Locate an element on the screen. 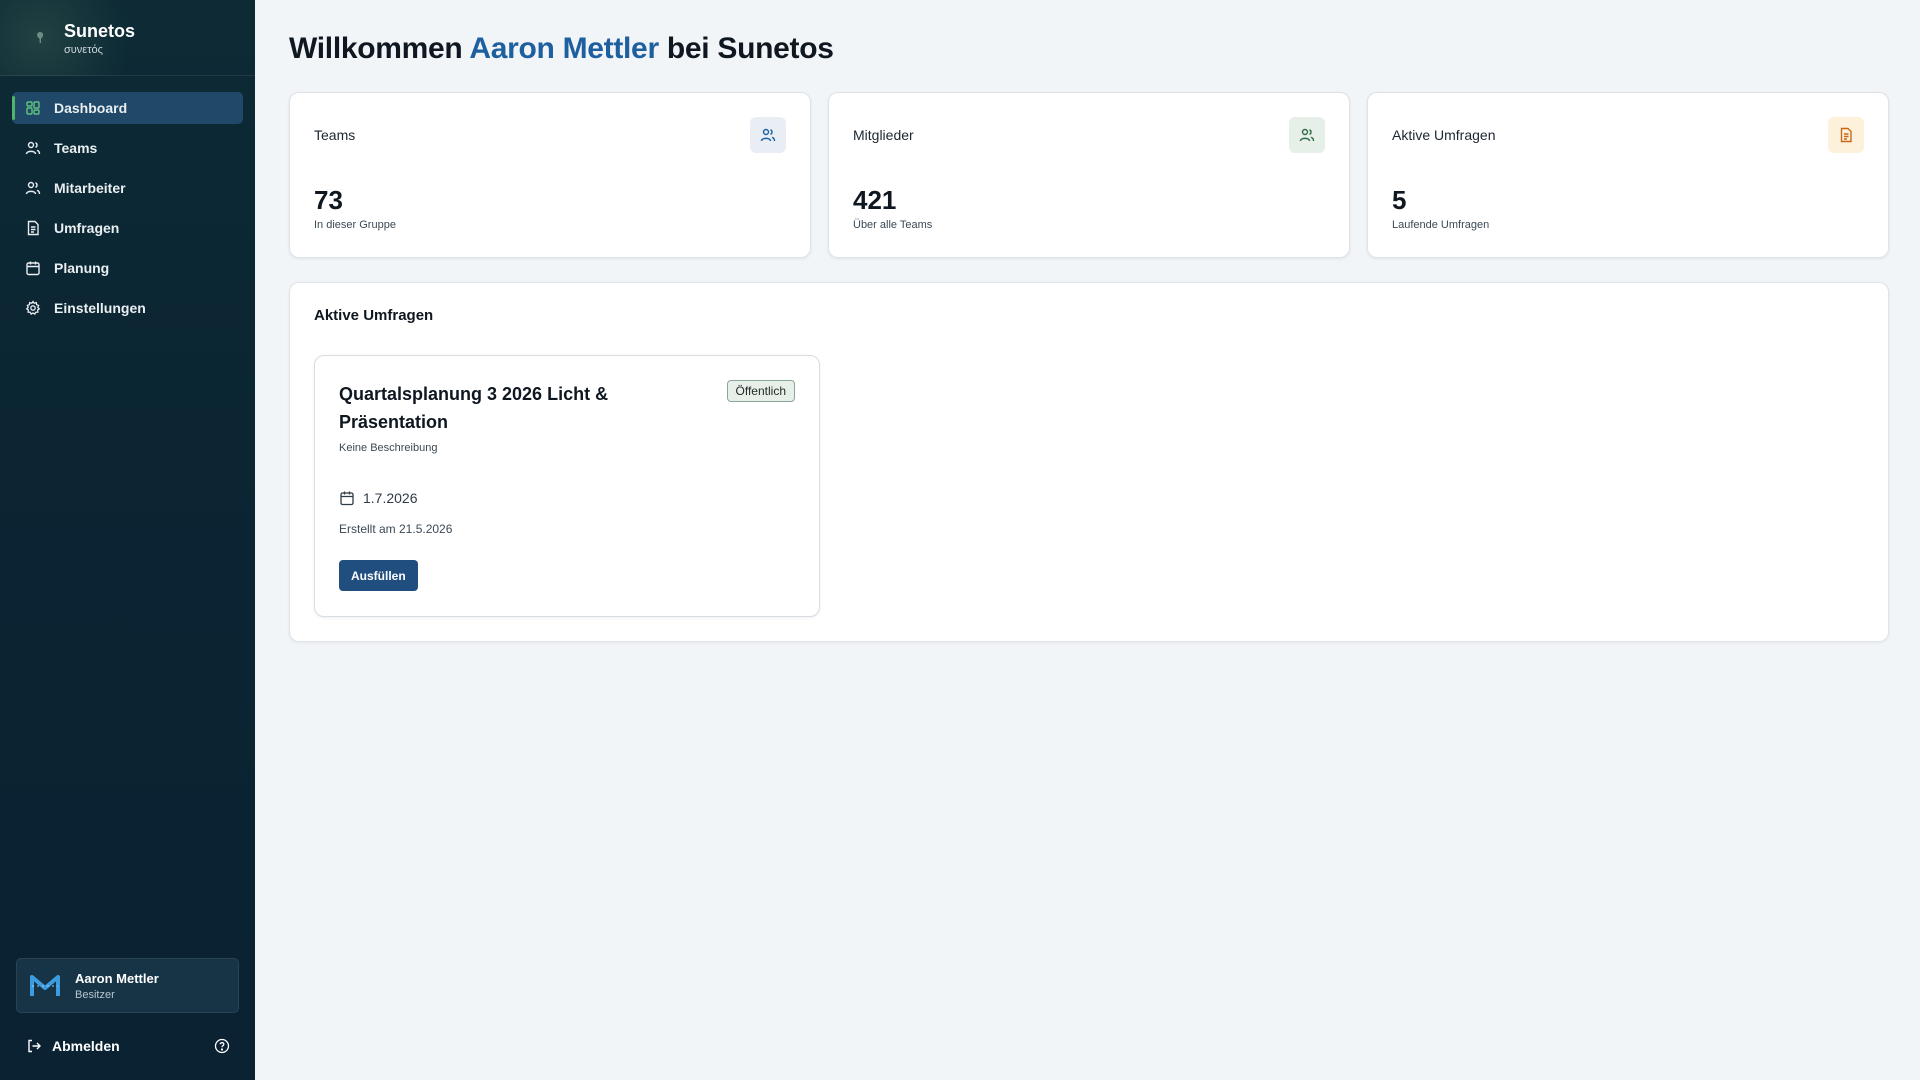  survey-due-date: 1.7.2026 is located at coordinates (378, 498).